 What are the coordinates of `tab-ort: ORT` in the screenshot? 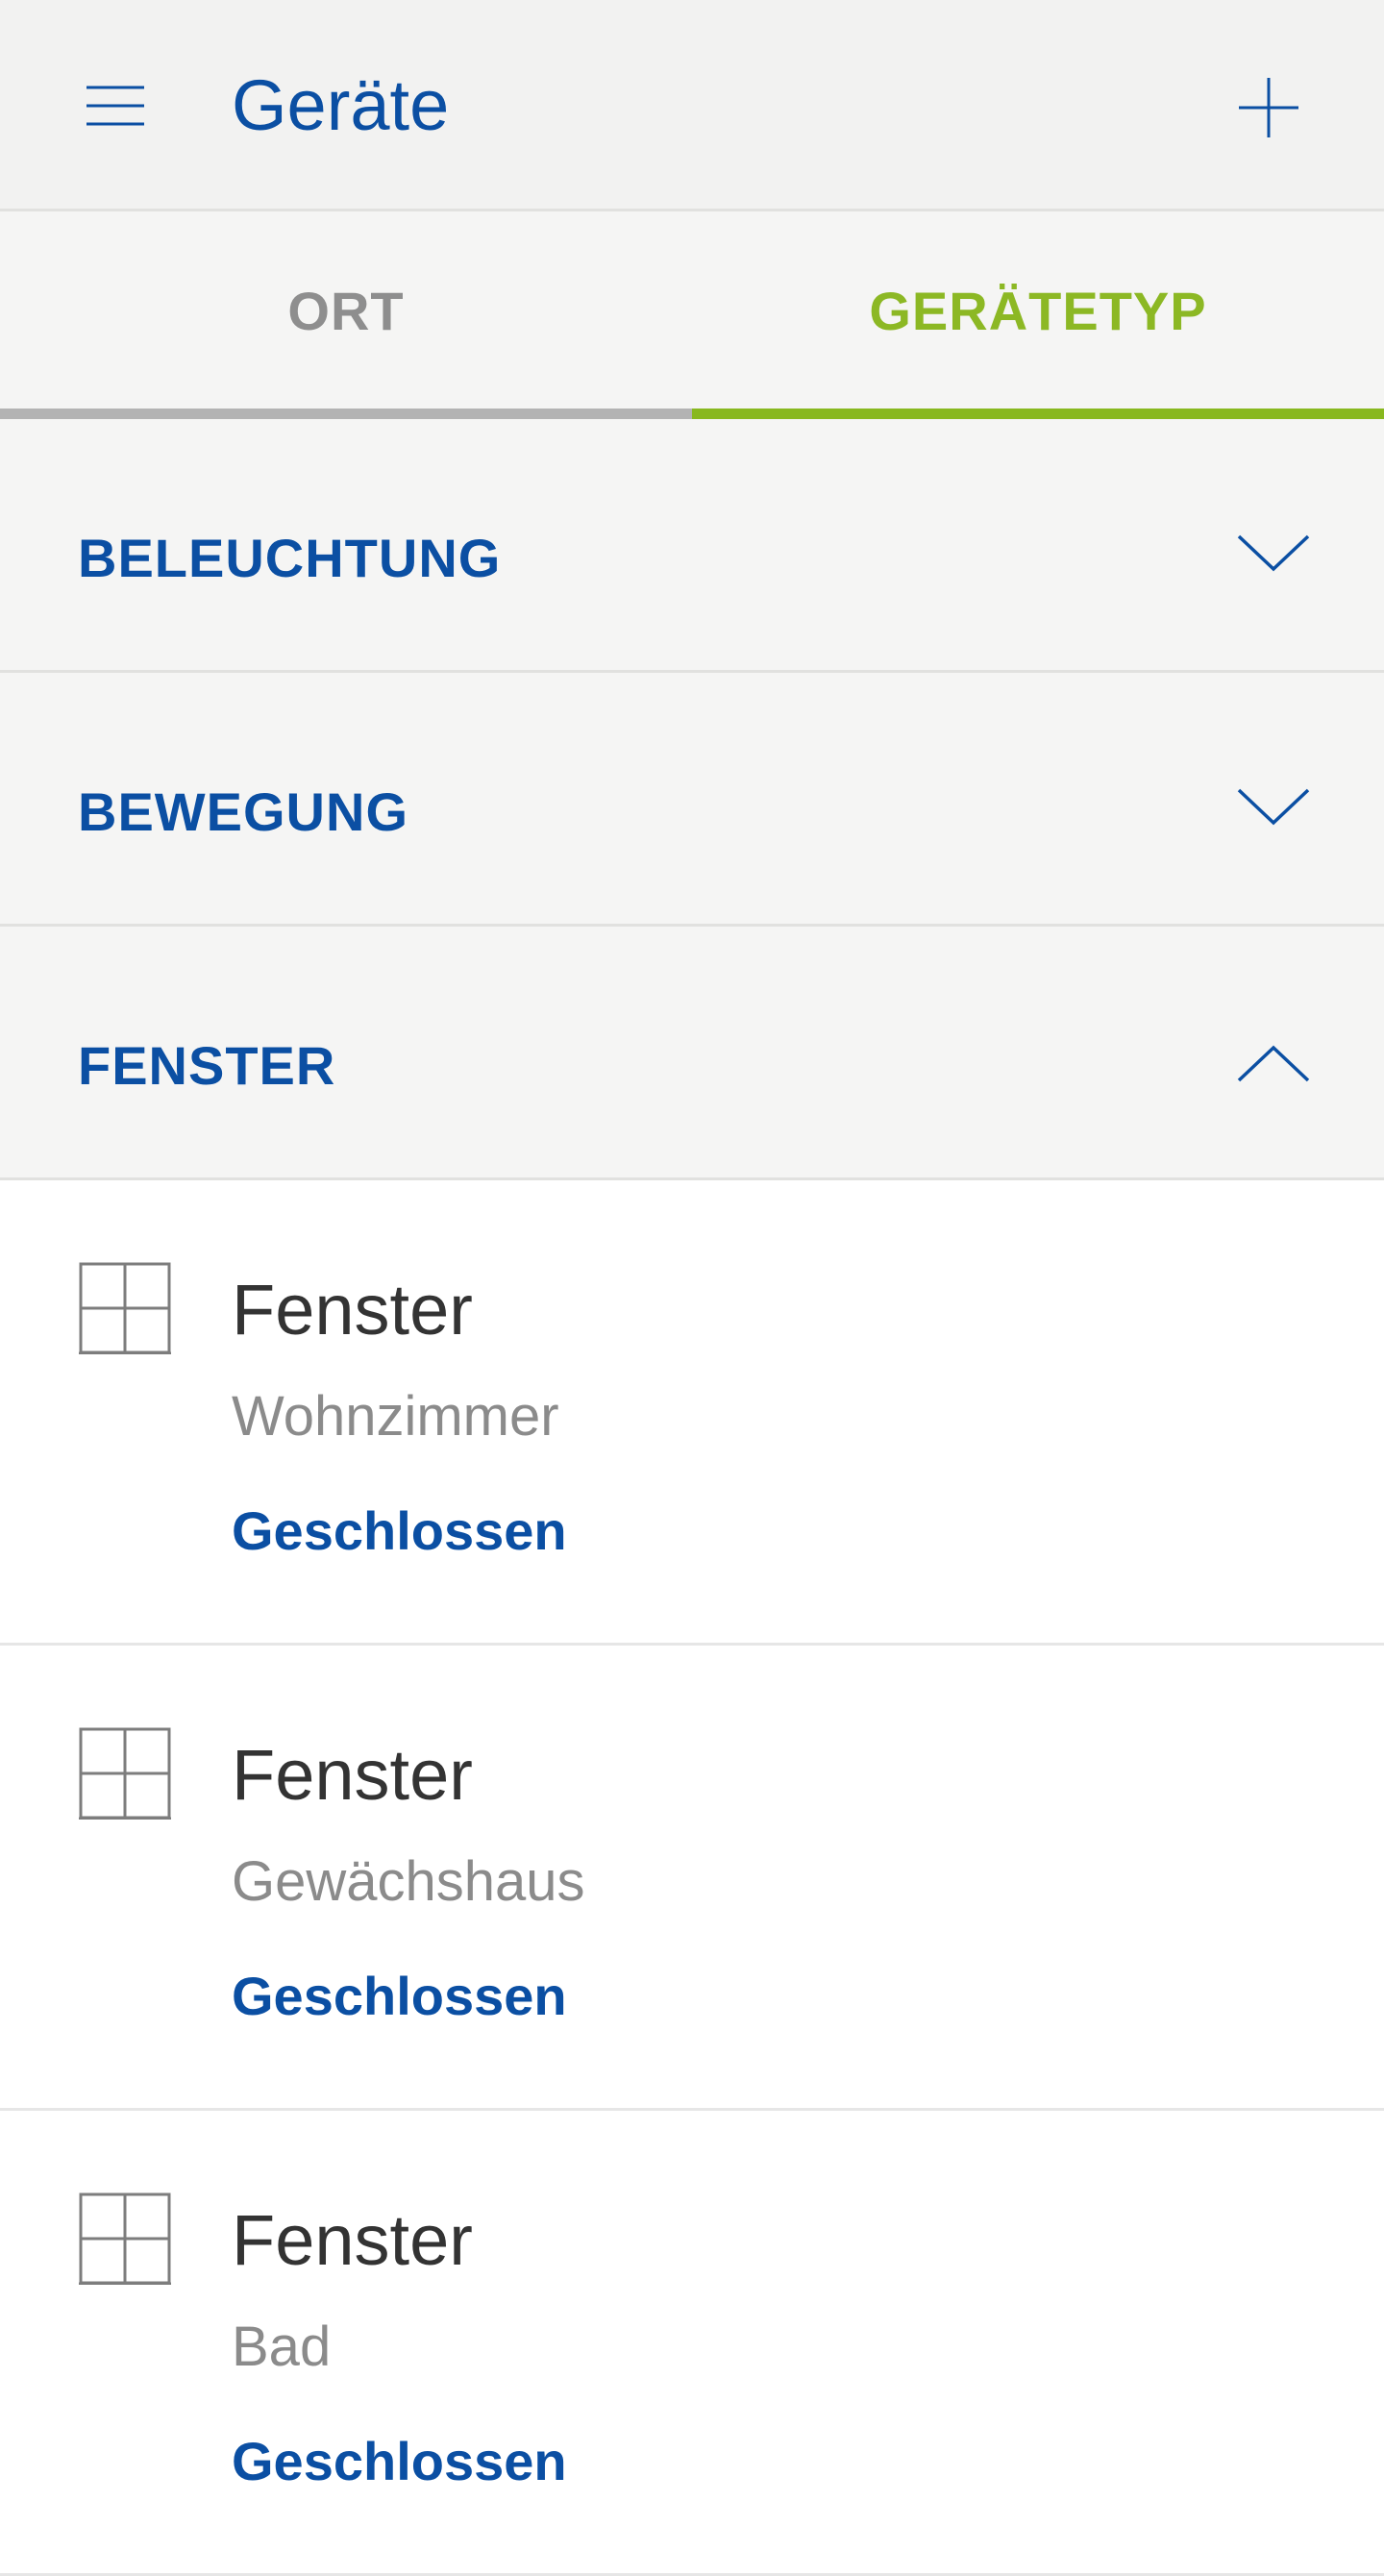 It's located at (346, 315).